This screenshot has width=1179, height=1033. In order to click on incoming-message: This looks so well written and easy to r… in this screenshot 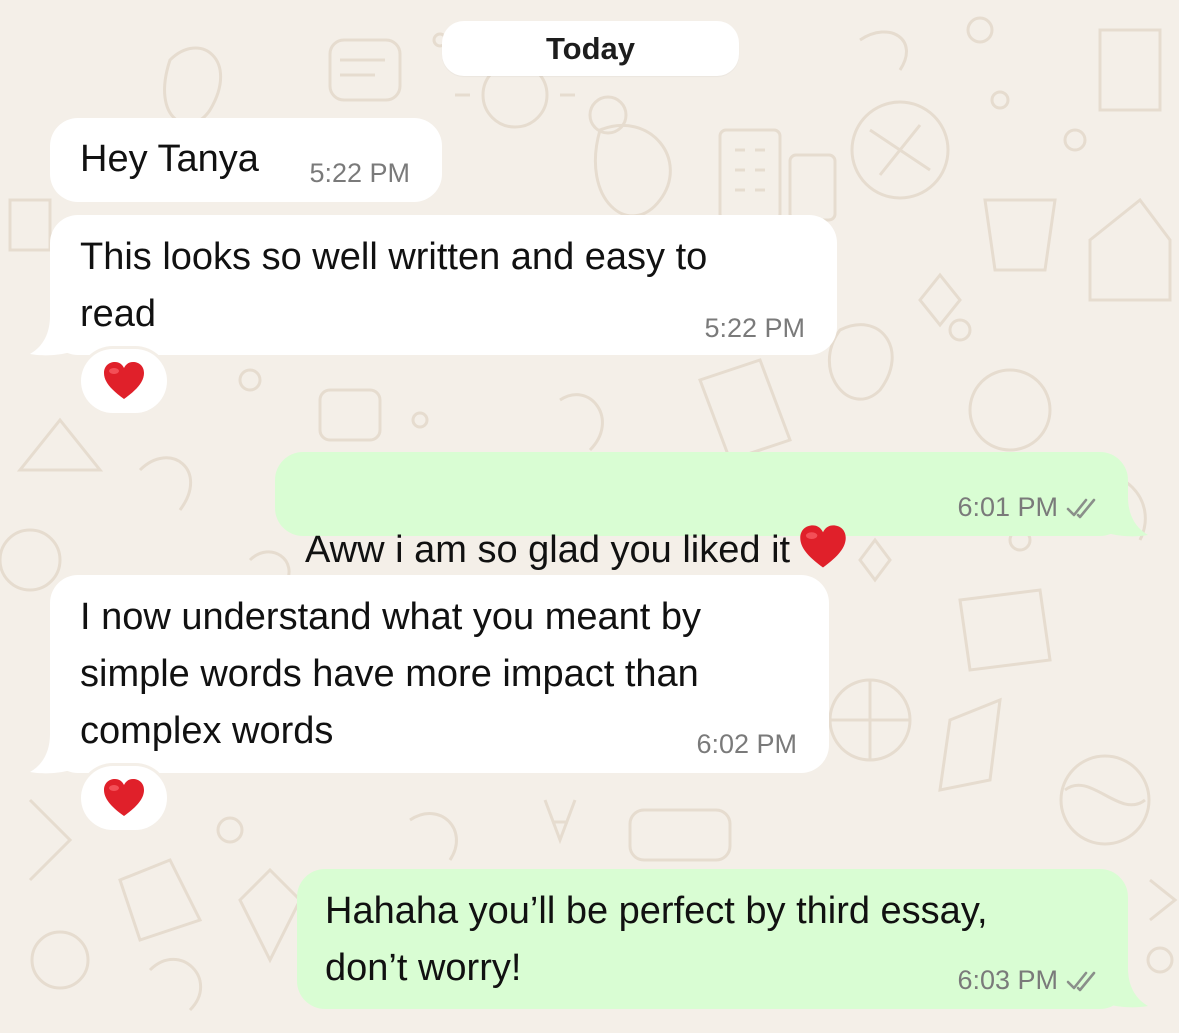, I will do `click(443, 285)`.